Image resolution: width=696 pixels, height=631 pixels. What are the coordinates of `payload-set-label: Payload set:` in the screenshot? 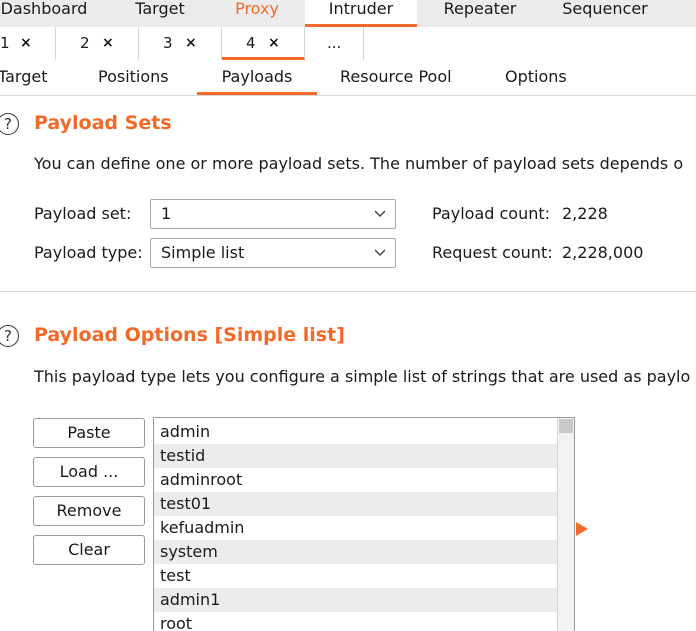 It's located at (83, 213).